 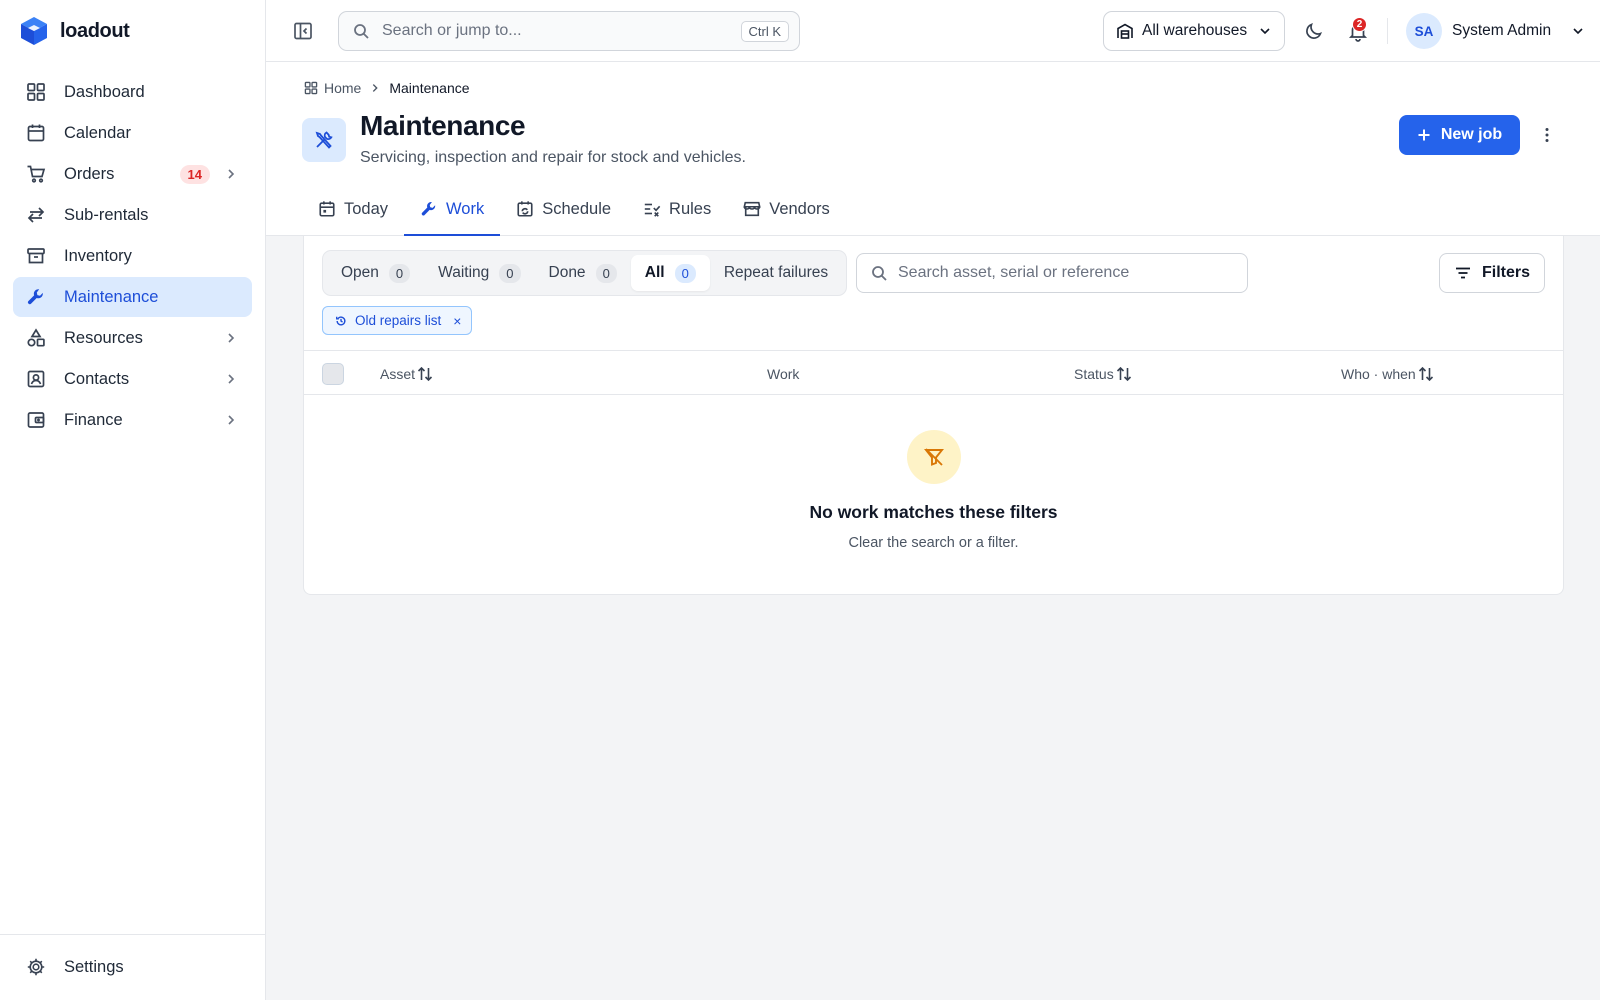 What do you see at coordinates (1463, 273) in the screenshot?
I see `filter-lines-icon` at bounding box center [1463, 273].